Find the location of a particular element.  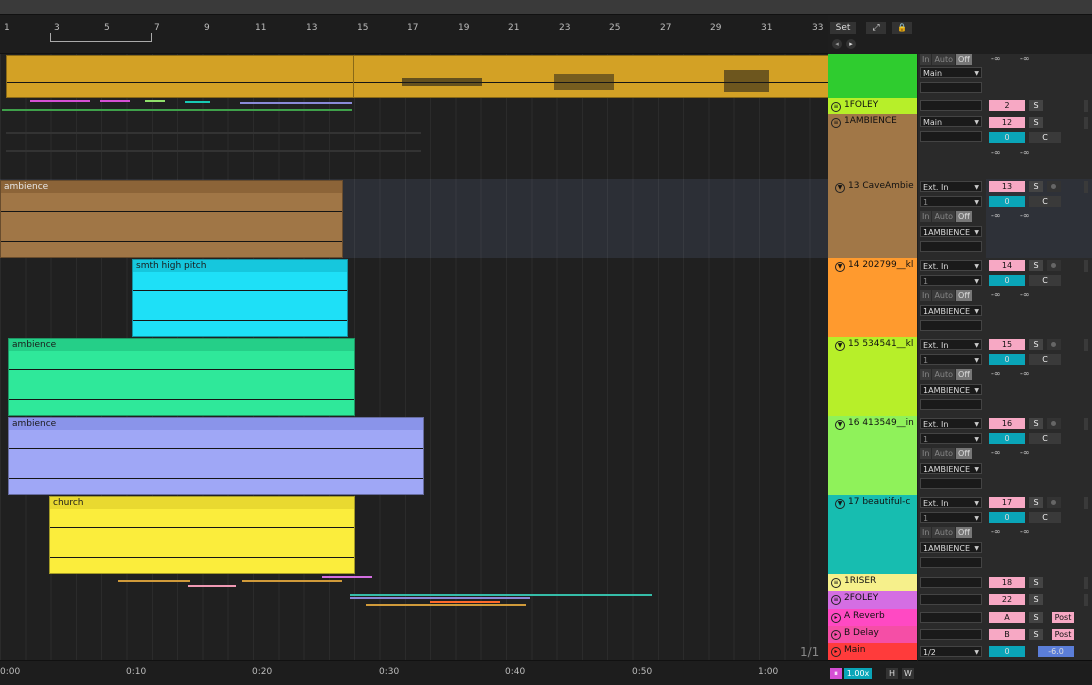

output-select: 1/2 is located at coordinates (951, 652).